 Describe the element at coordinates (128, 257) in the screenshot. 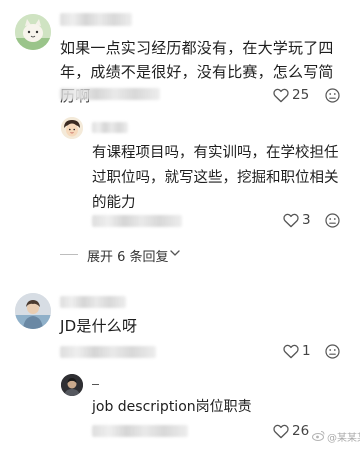

I see `expand-replies-label: 展开 6 条回复` at that location.